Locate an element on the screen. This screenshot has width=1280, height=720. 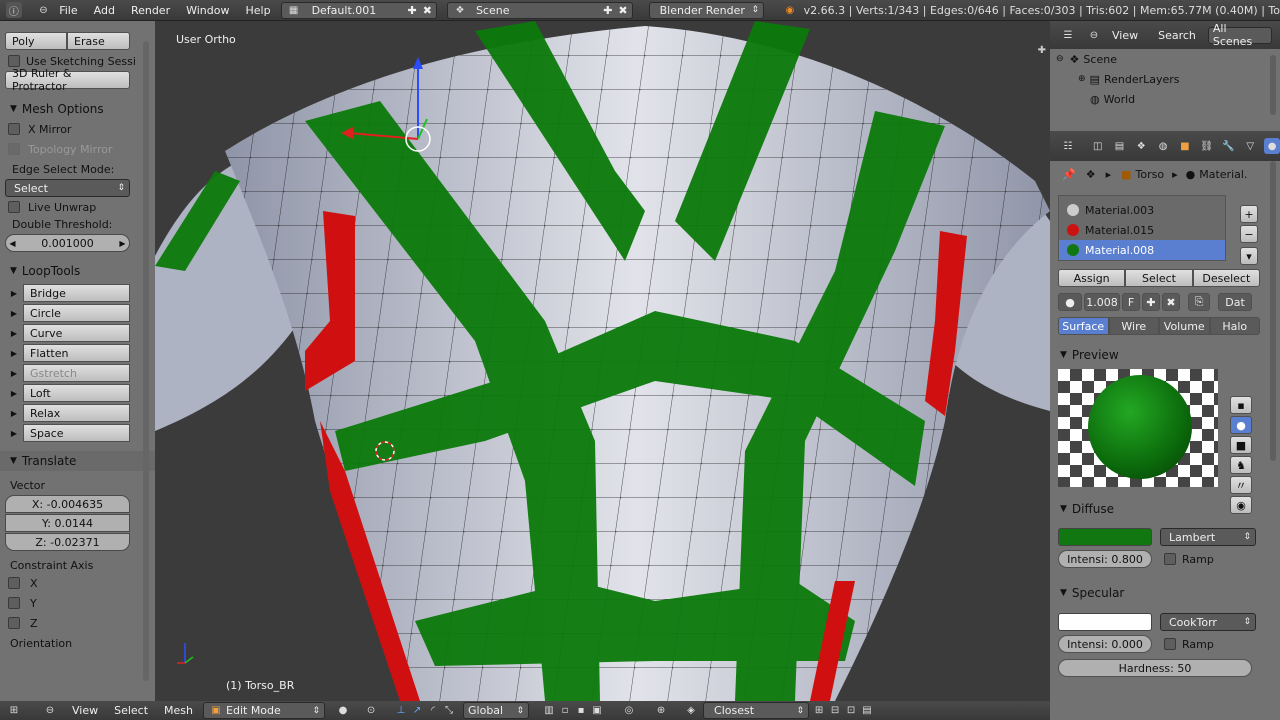
edge-select-mode-dropdown: Select is located at coordinates (67, 188).